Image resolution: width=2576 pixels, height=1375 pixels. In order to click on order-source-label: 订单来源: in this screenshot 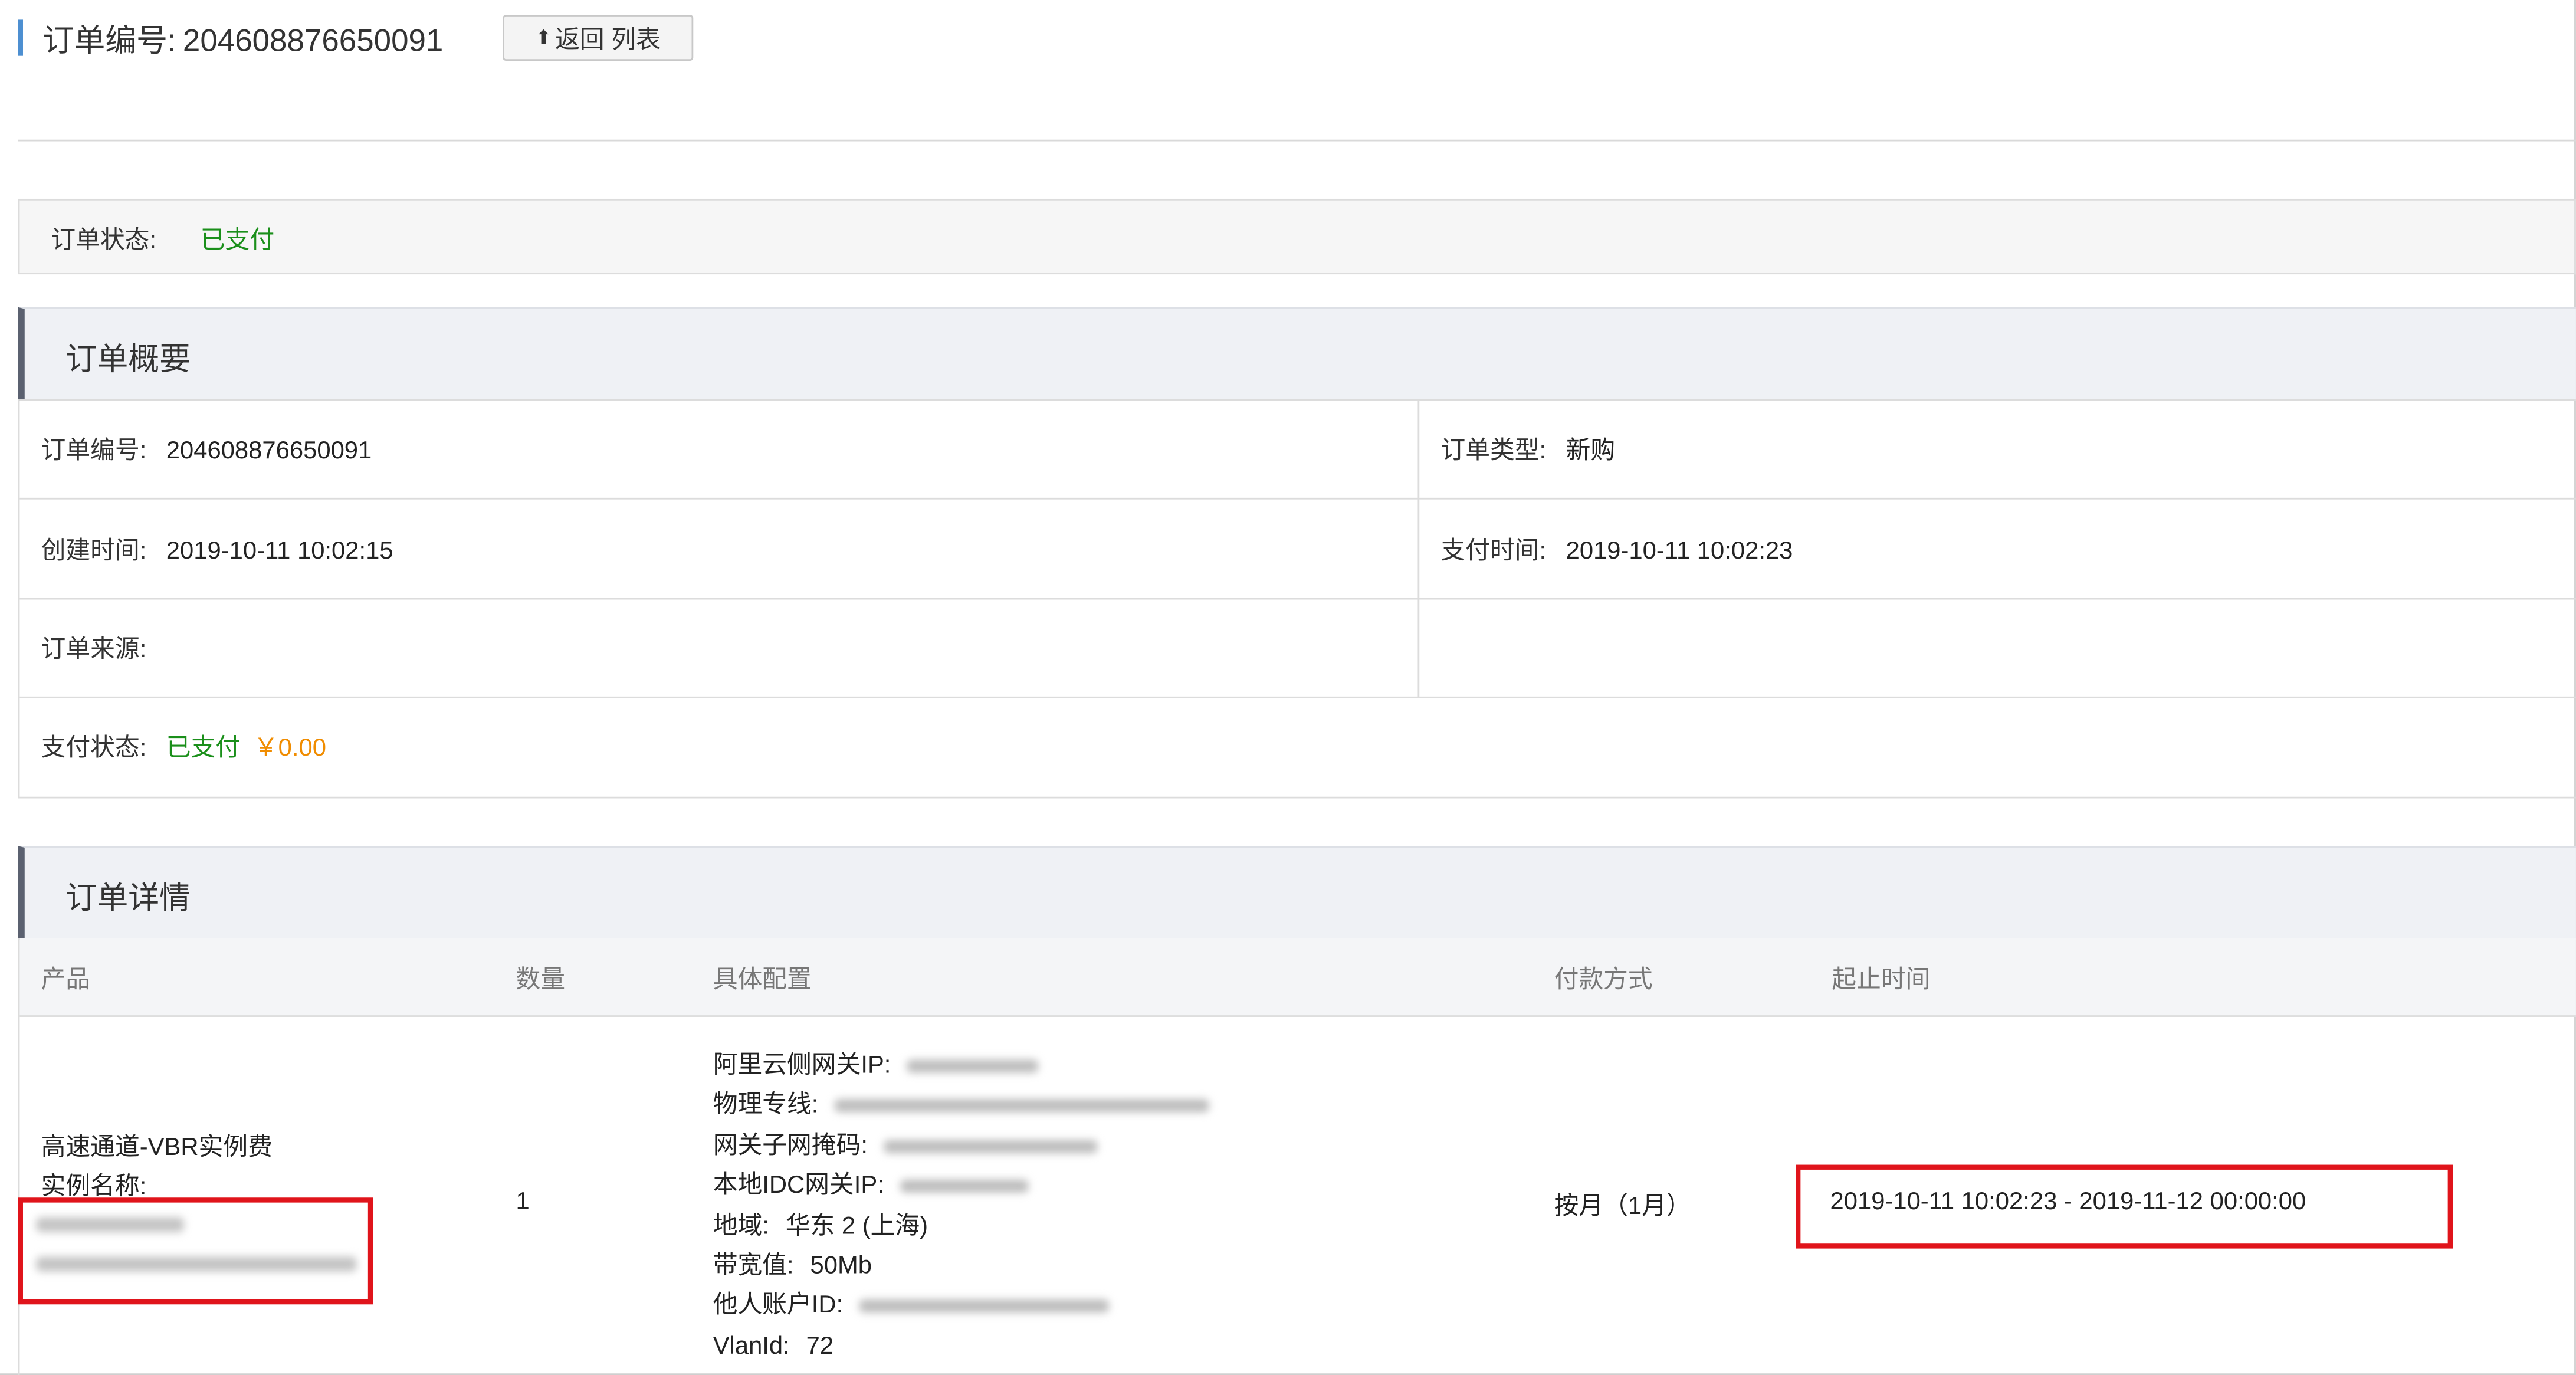, I will do `click(94, 649)`.